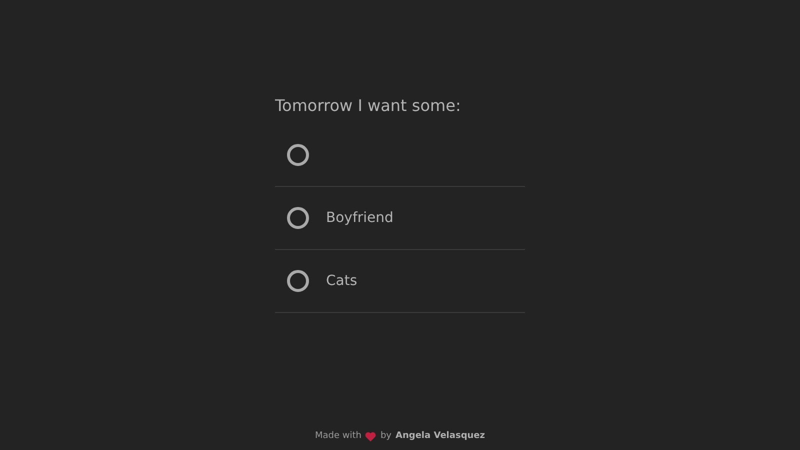  What do you see at coordinates (360, 218) in the screenshot?
I see `option-label: Boyfriend` at bounding box center [360, 218].